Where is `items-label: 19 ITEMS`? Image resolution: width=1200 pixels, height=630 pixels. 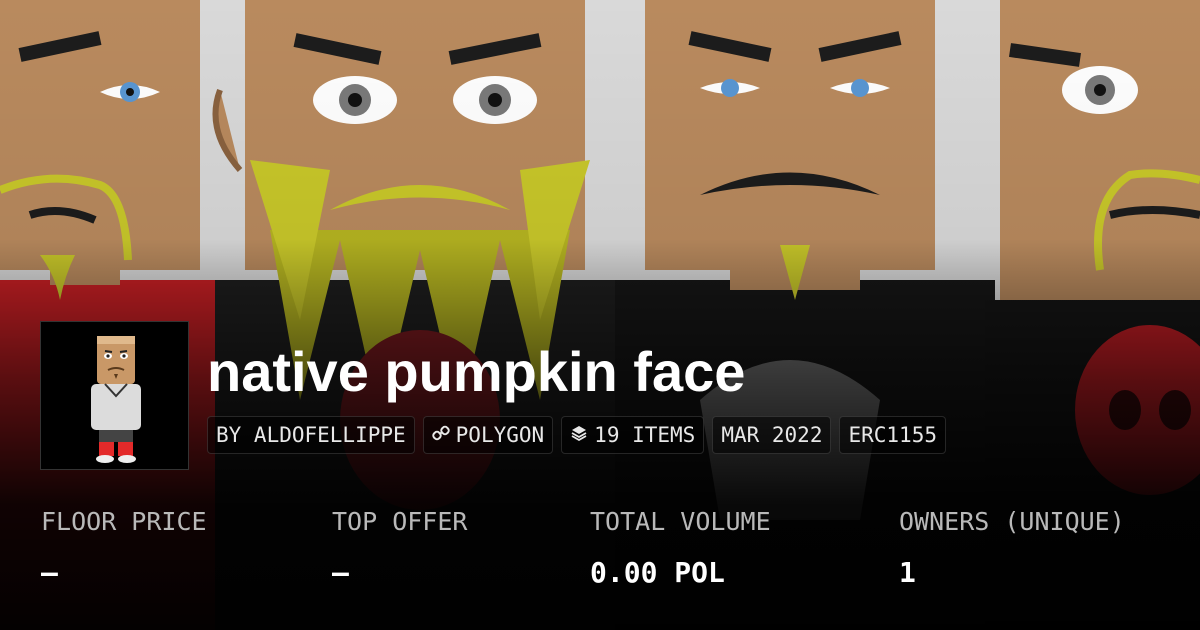
items-label: 19 ITEMS is located at coordinates (645, 435).